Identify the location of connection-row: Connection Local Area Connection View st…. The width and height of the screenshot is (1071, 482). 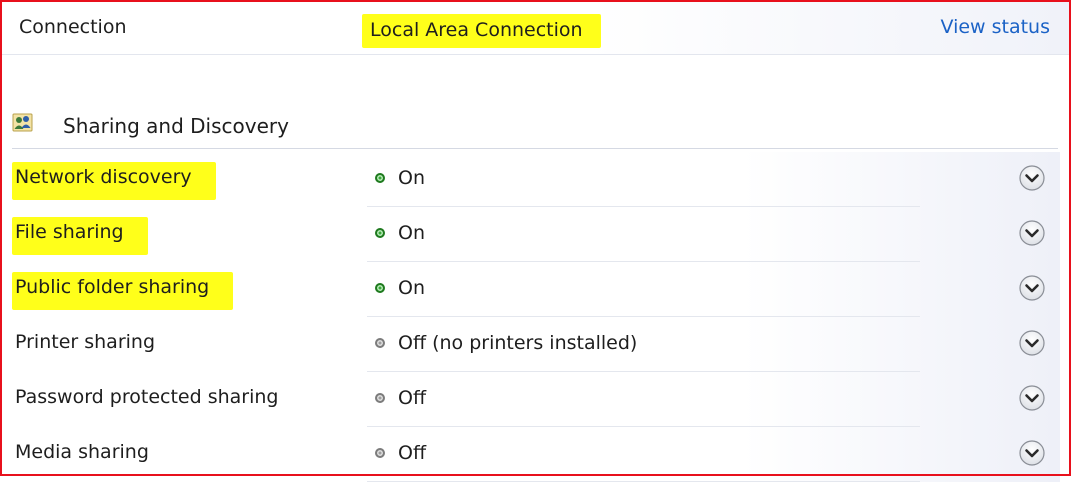
(535, 28).